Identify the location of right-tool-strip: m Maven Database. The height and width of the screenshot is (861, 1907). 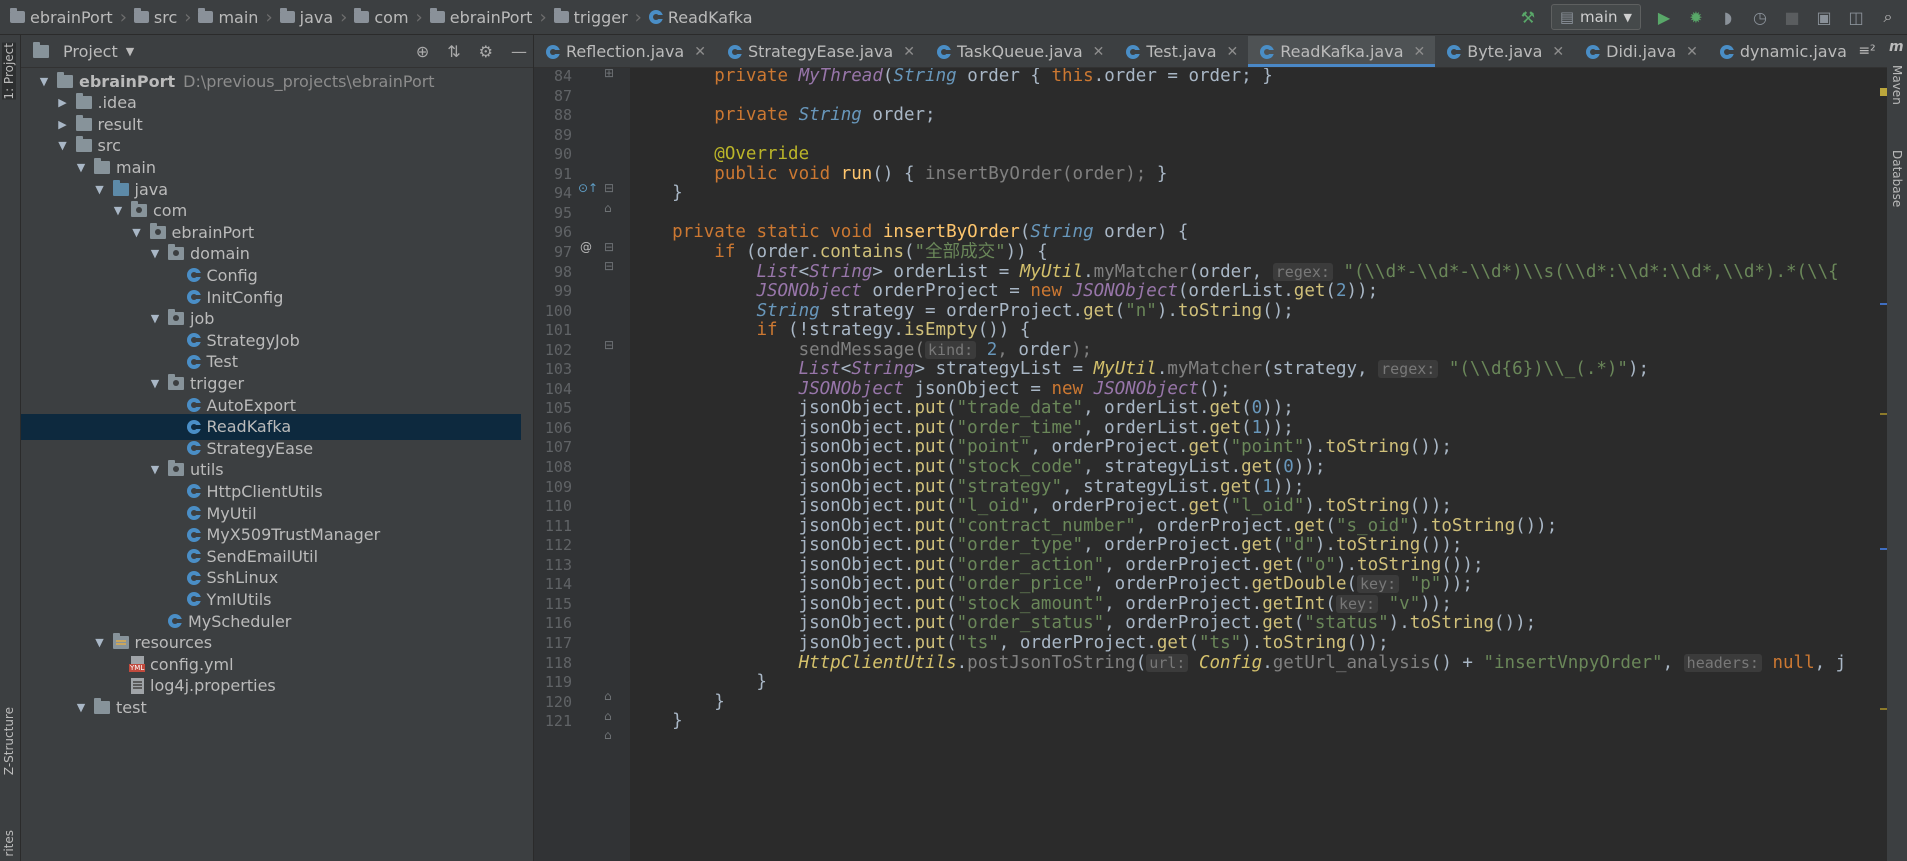
(1896, 448).